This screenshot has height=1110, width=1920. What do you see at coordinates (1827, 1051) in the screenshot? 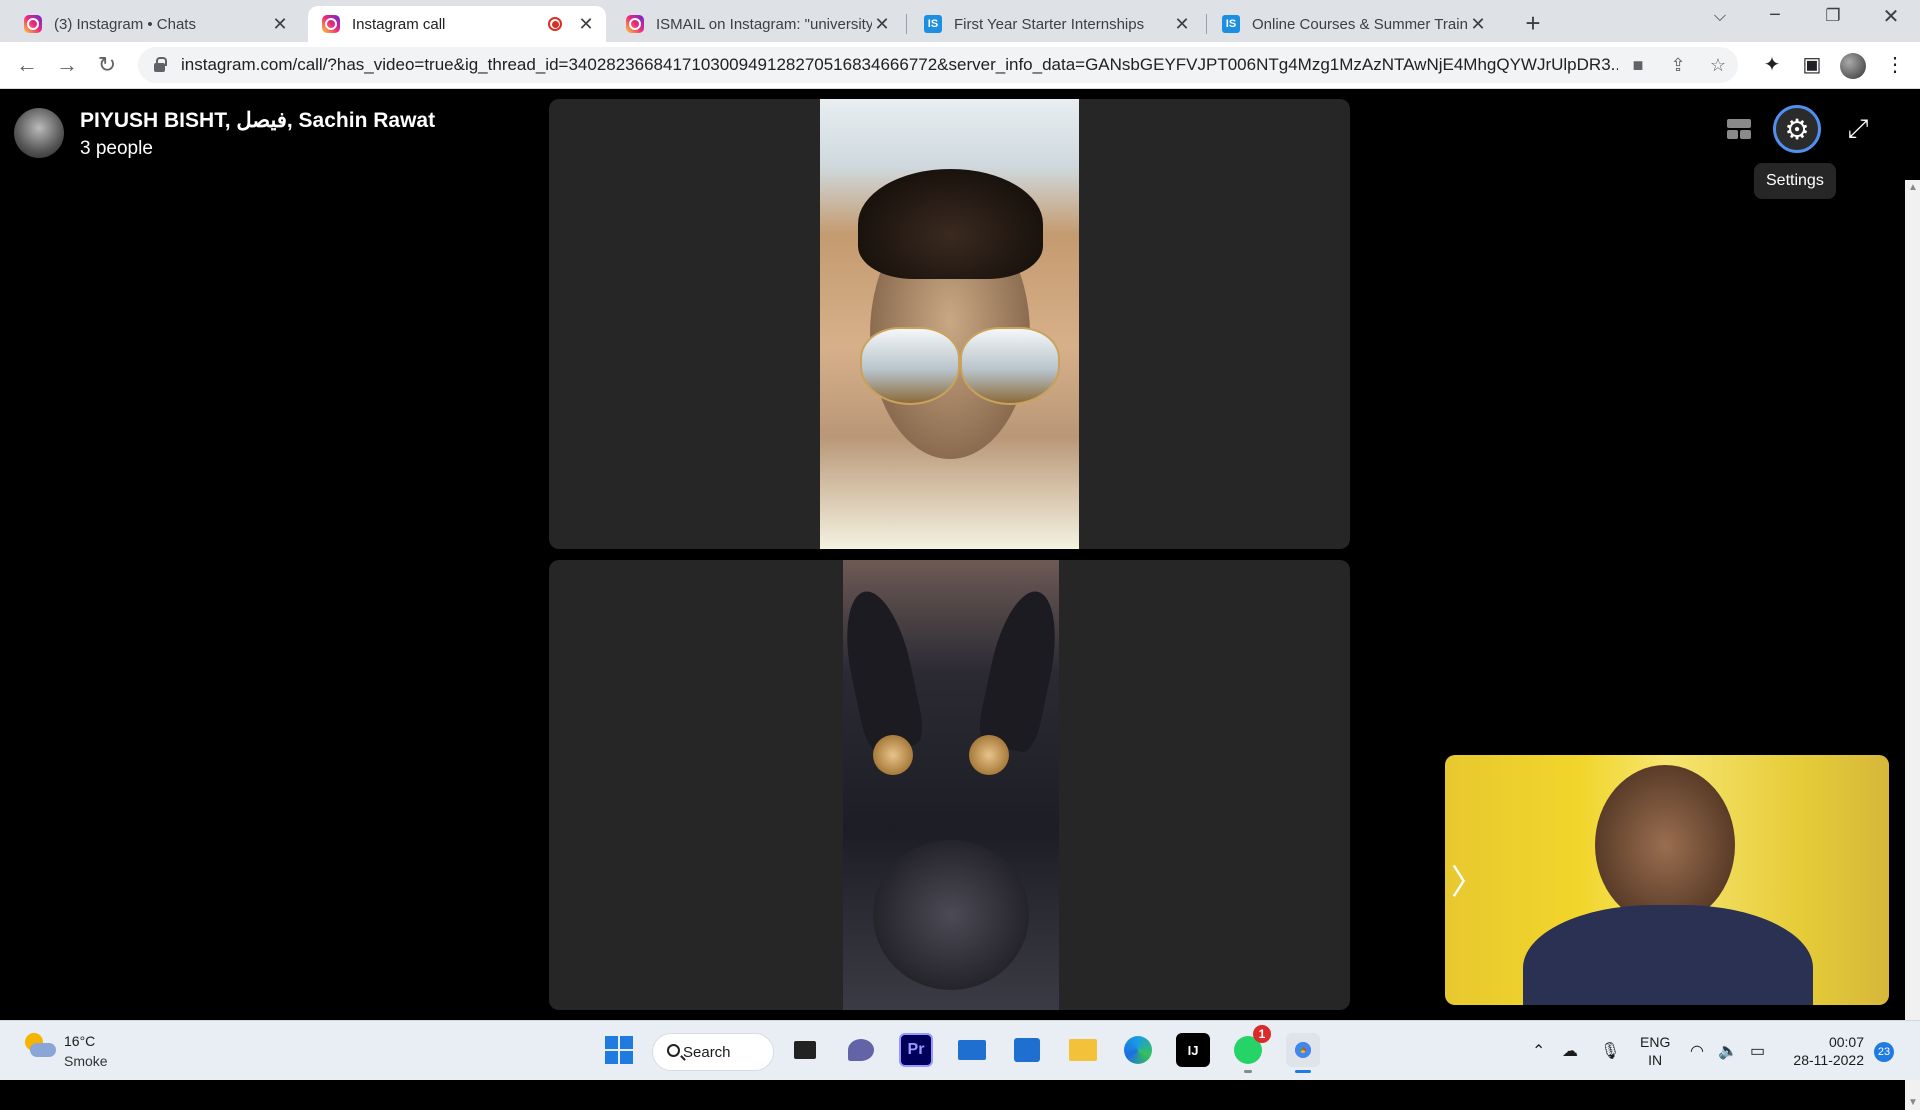
I see `system-clock: 00:07 28-11-2022` at bounding box center [1827, 1051].